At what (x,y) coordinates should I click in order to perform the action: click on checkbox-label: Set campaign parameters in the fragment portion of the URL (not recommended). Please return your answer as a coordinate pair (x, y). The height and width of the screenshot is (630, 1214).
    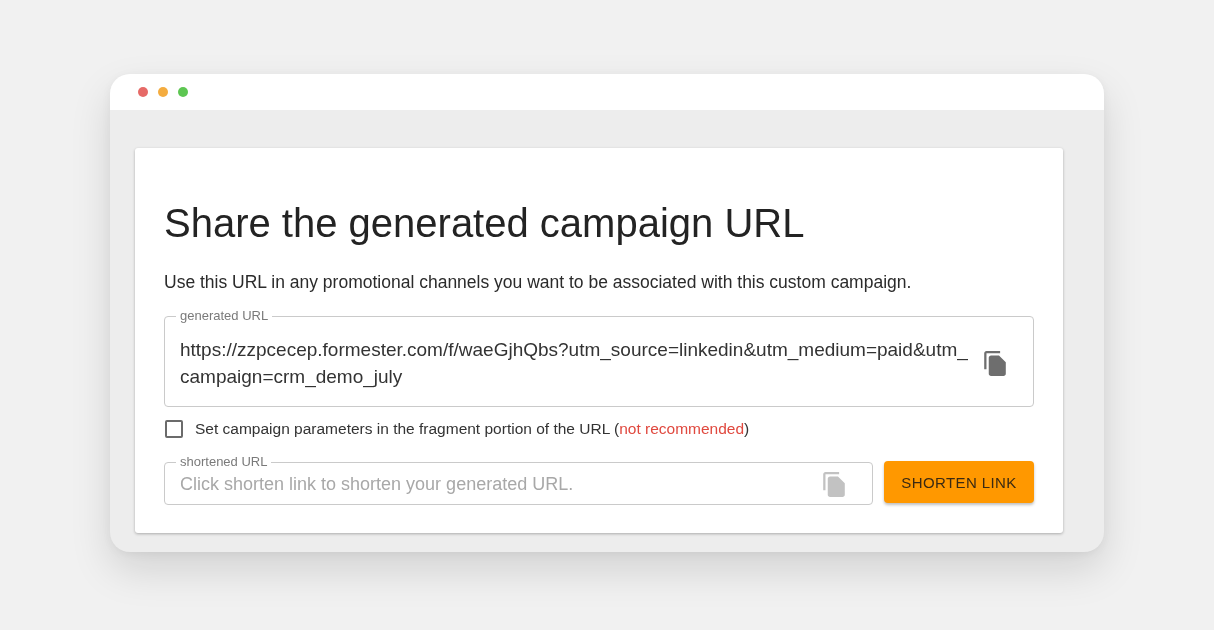
    Looking at the image, I should click on (472, 429).